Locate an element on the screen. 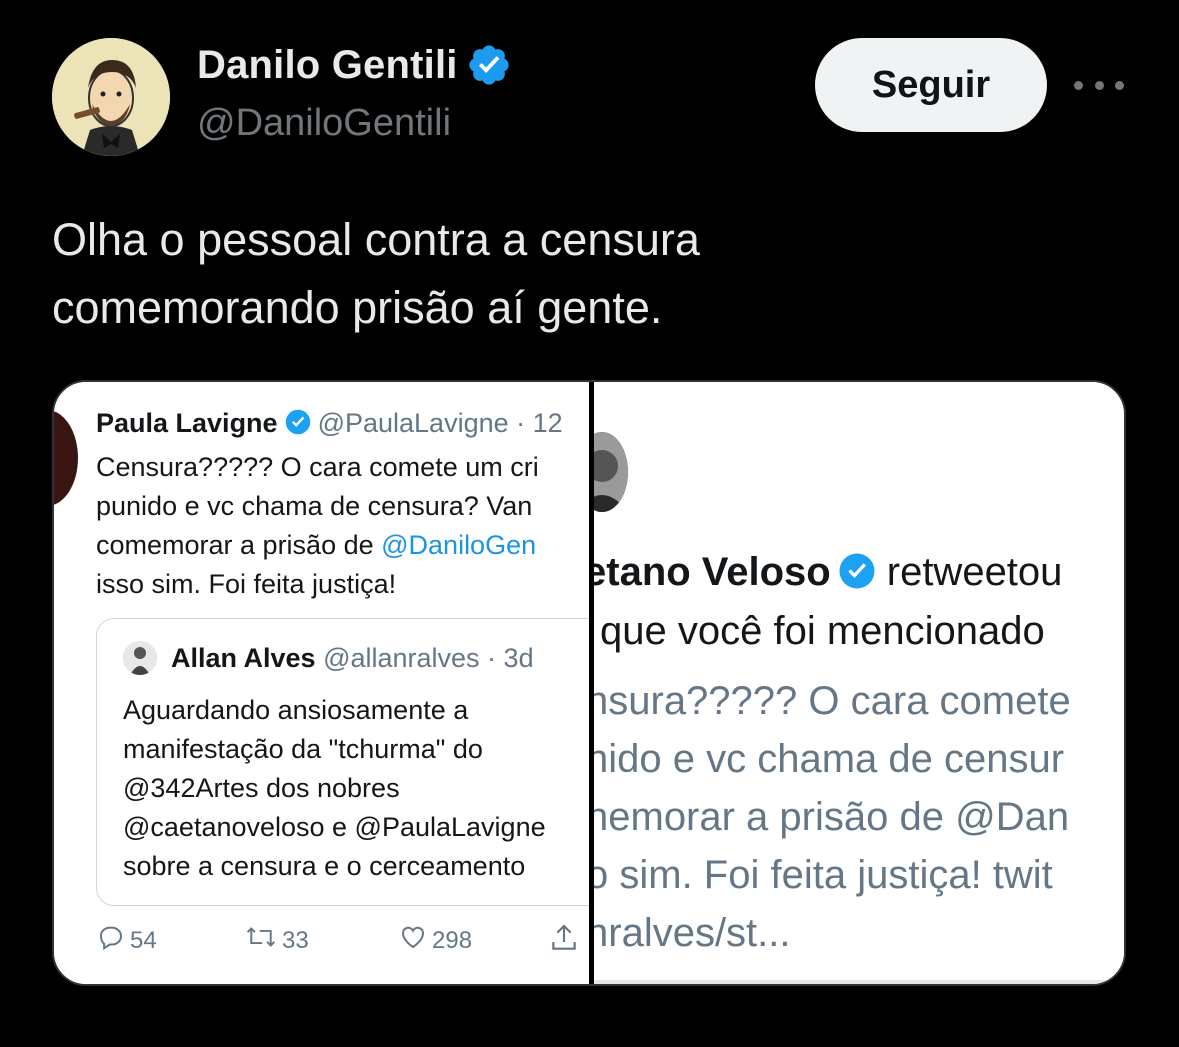 The image size is (1179, 1047). embedded-line: punido e vc chama de censura? Van is located at coordinates (314, 506).